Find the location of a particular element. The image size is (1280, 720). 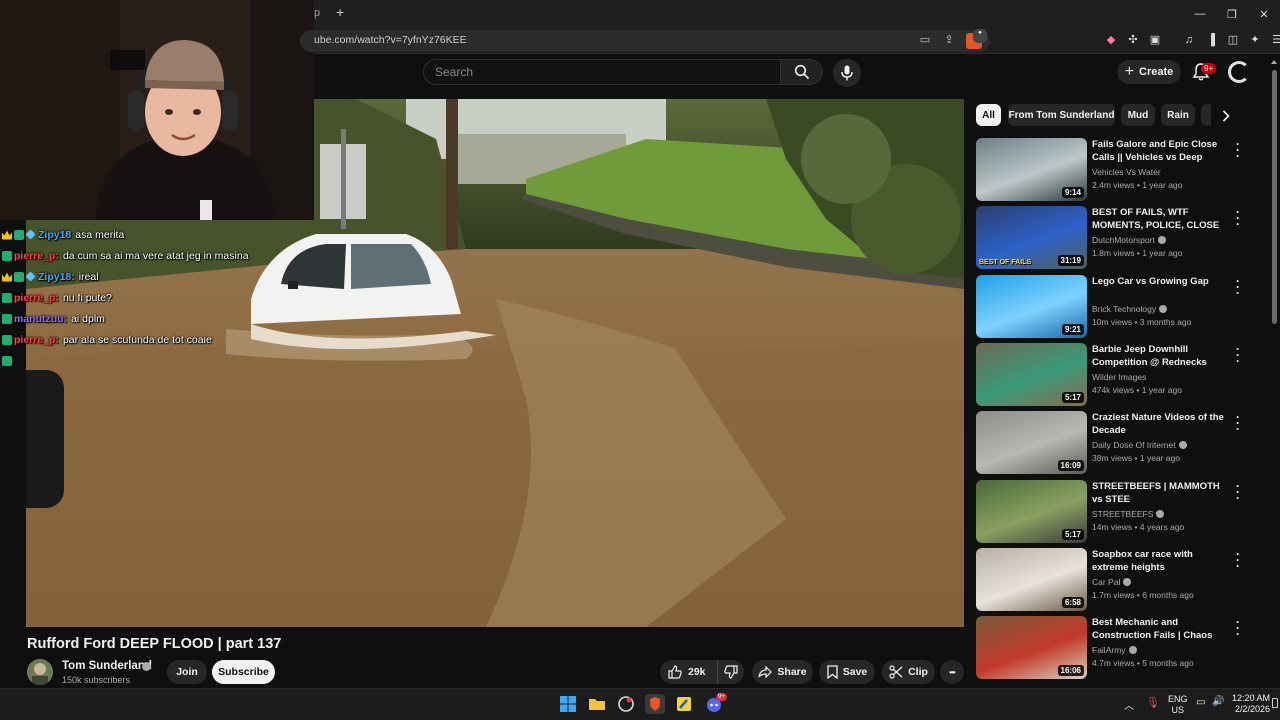

recommendation-title: Craziest Nature Videos of the Decade is located at coordinates (1160, 424).